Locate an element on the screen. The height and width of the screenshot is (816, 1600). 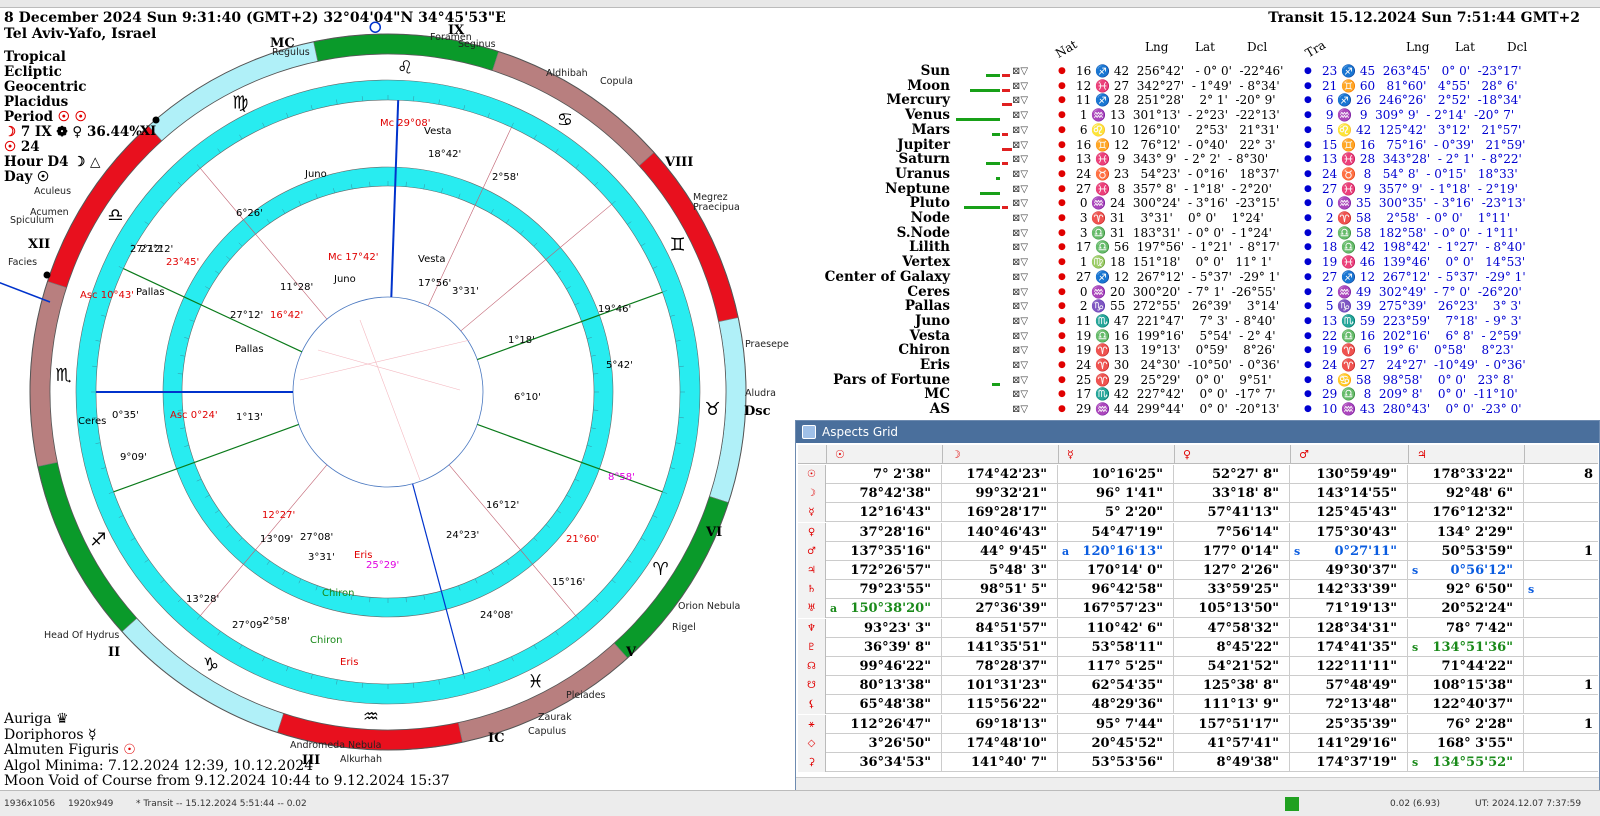
aspects-cell: 125°38' 8" is located at coordinates (1232, 686).